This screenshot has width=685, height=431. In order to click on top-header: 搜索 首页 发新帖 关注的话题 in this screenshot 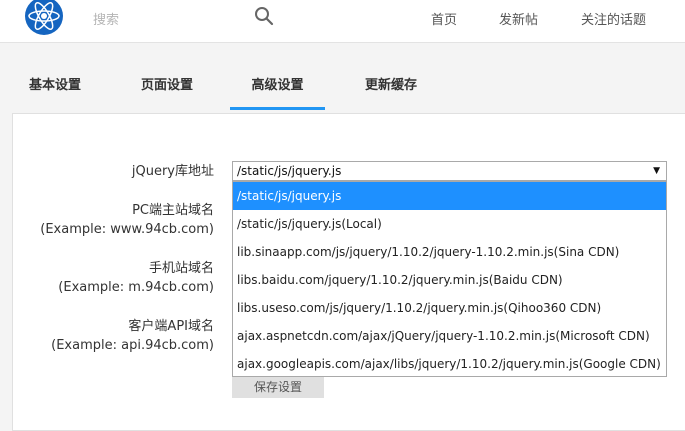, I will do `click(342, 21)`.